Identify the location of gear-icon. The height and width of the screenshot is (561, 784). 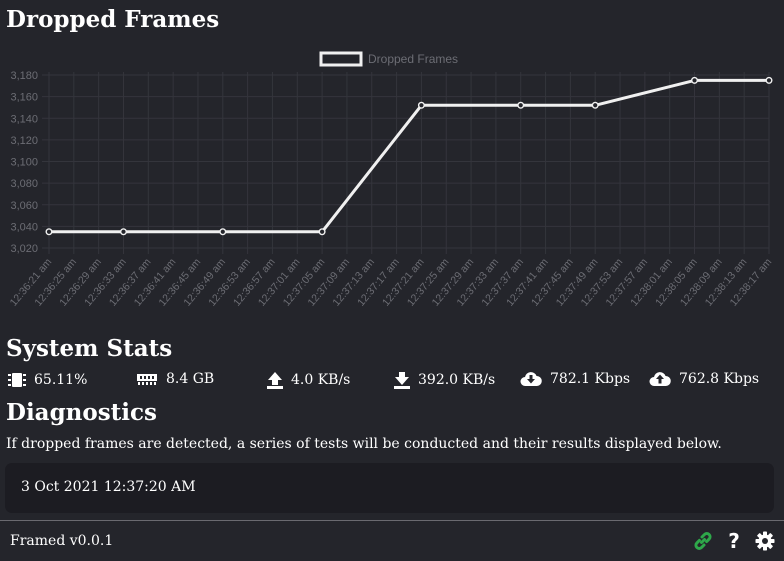
(765, 541).